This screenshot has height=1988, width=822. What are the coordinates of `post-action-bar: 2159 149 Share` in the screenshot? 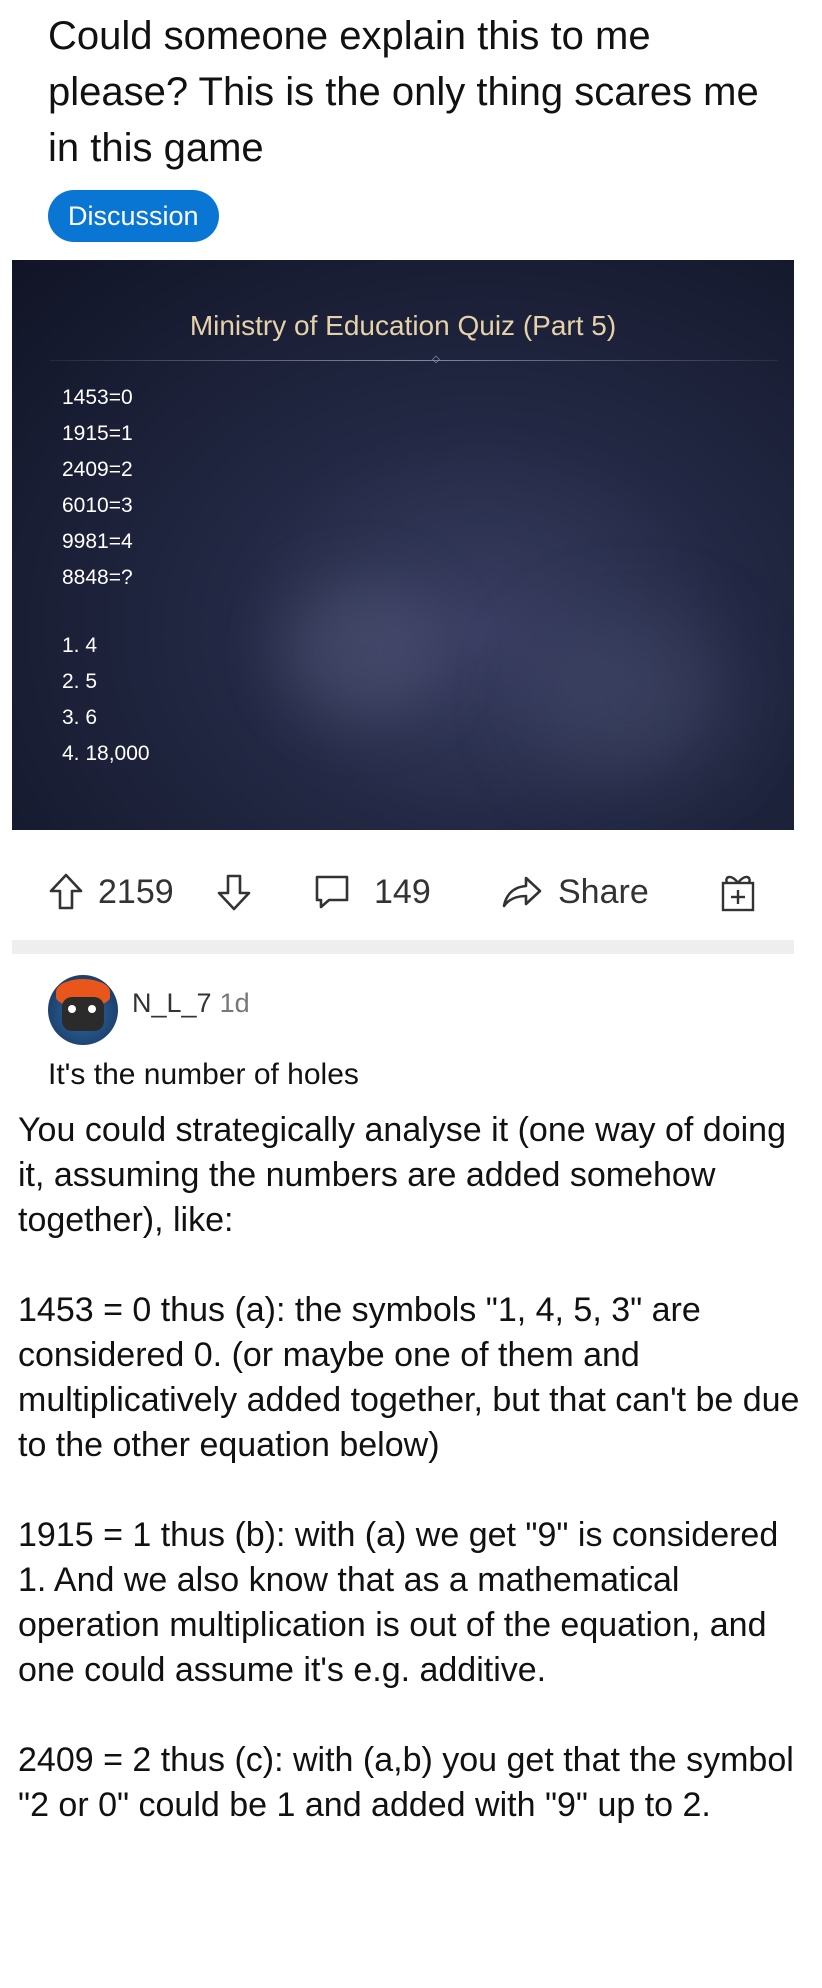 It's located at (418, 892).